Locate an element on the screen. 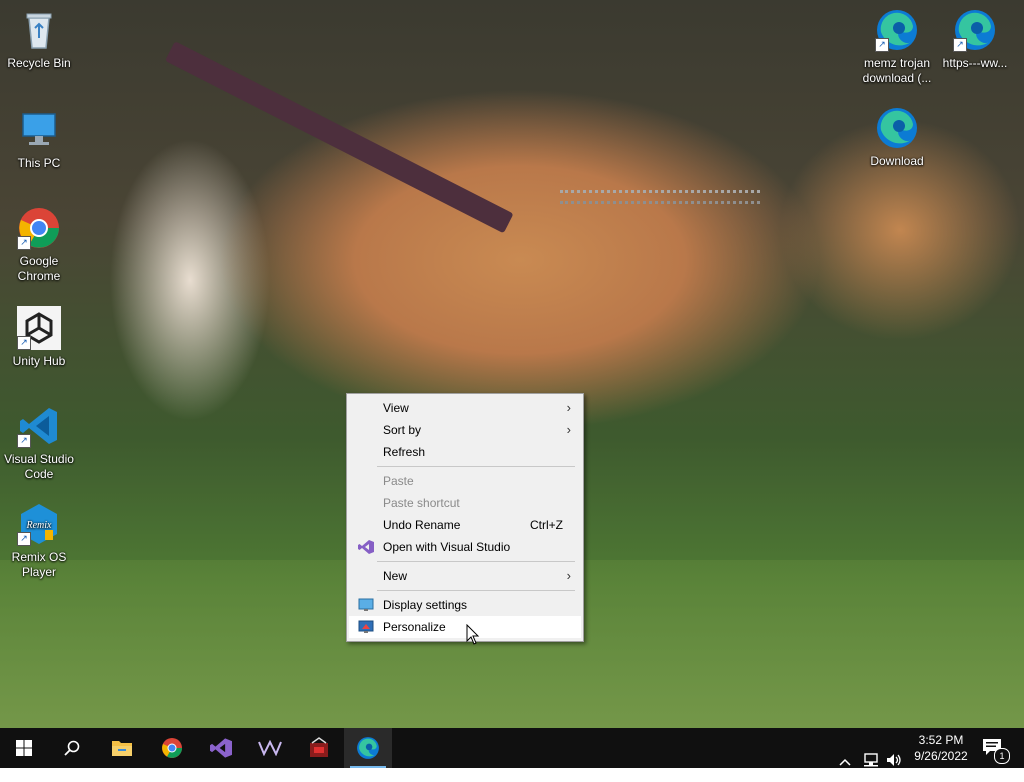  recycle-bin-icon is located at coordinates (39, 30).